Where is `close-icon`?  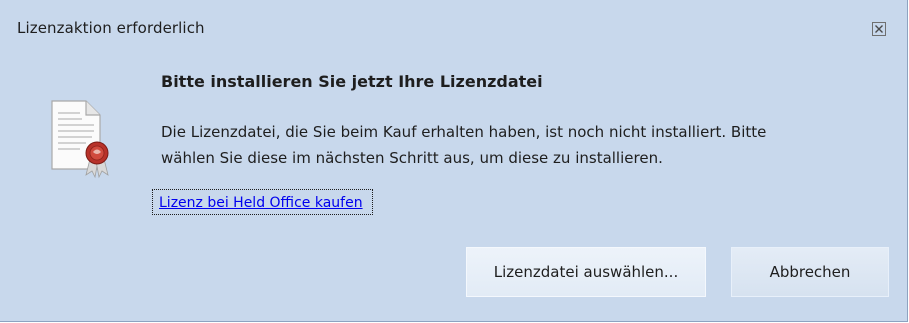
close-icon is located at coordinates (879, 29).